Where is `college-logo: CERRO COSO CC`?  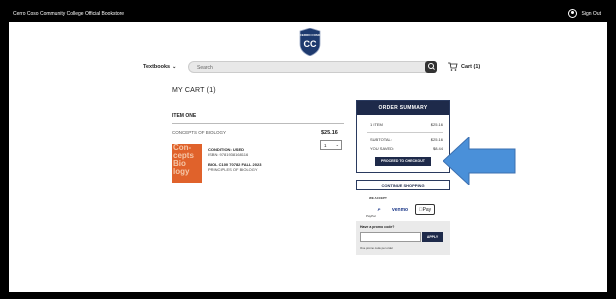
college-logo: CERRO COSO CC is located at coordinates (310, 42).